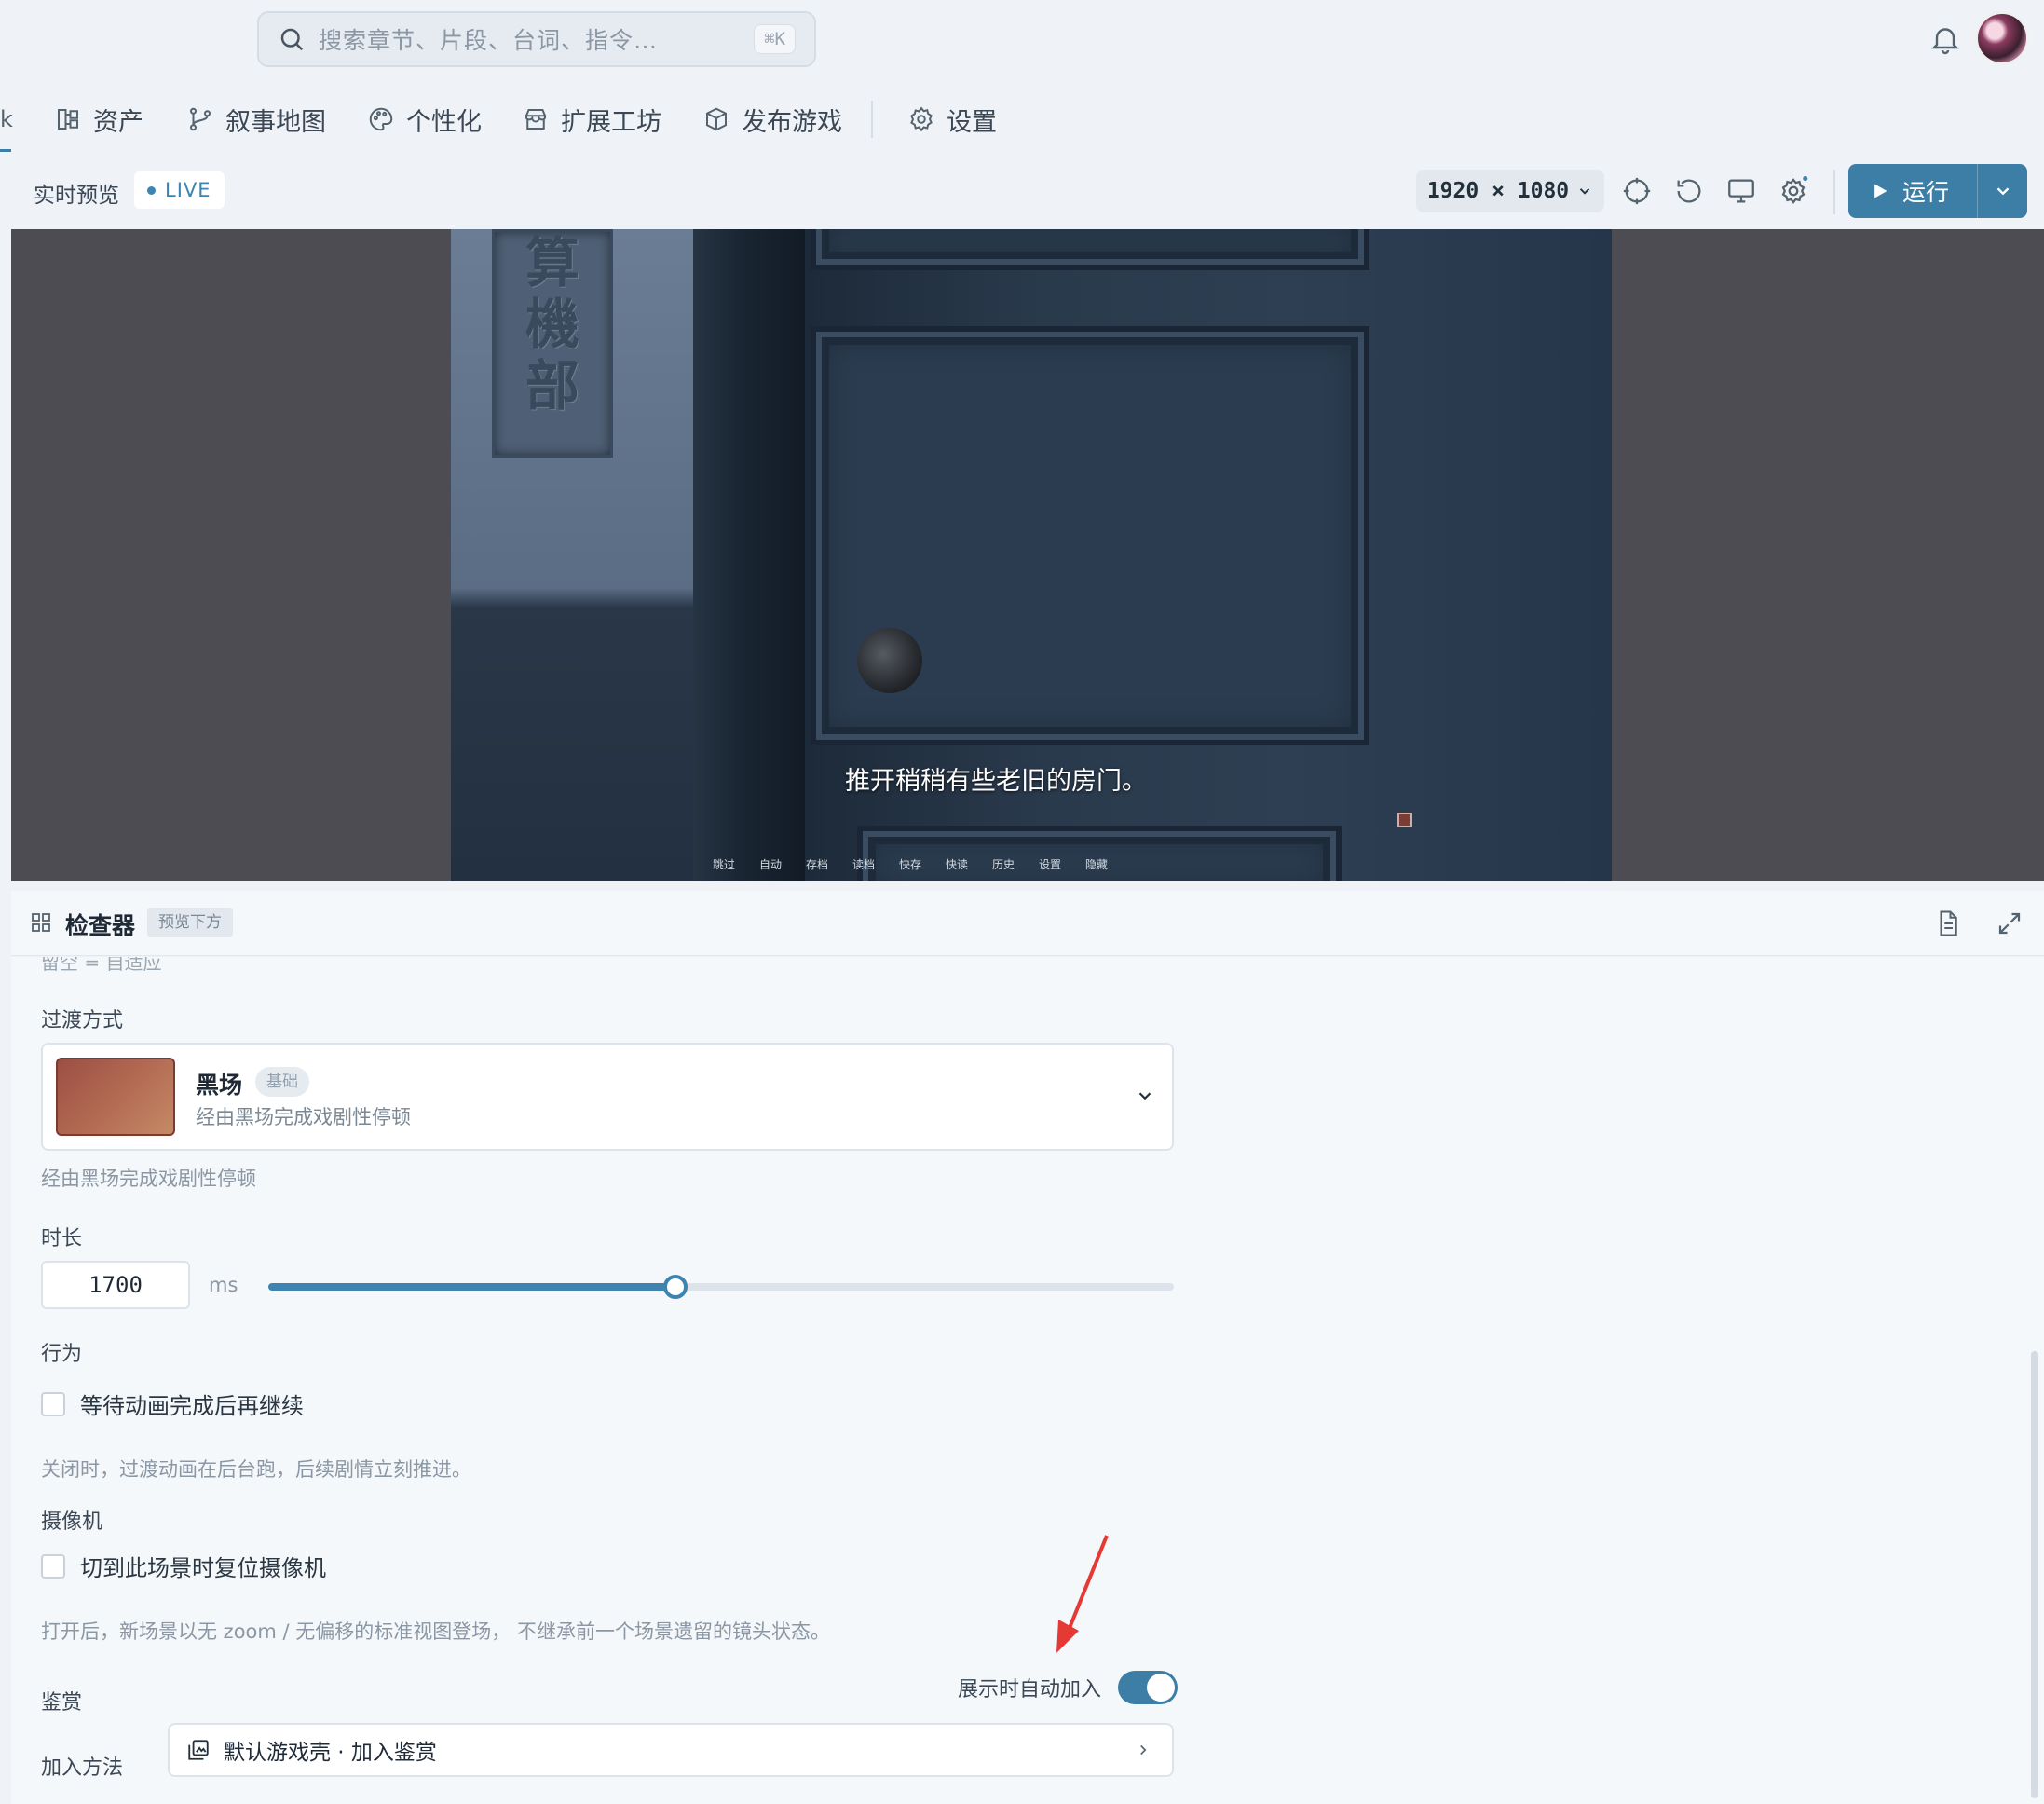 This screenshot has width=2044, height=1804. What do you see at coordinates (724, 864) in the screenshot?
I see `quickbar-skip: 跳过` at bounding box center [724, 864].